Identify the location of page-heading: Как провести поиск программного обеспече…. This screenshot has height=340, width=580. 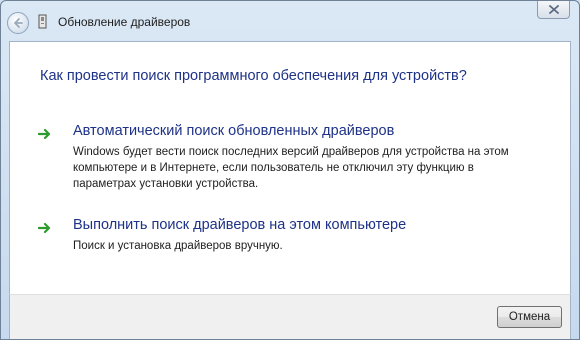
(253, 76).